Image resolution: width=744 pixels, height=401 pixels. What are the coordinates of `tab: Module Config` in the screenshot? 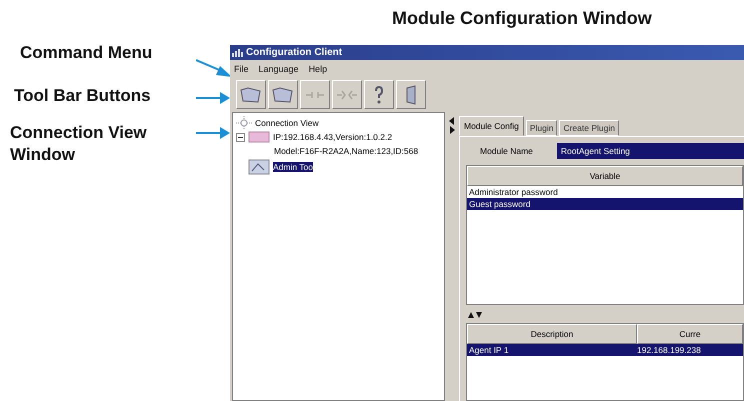 It's located at (491, 126).